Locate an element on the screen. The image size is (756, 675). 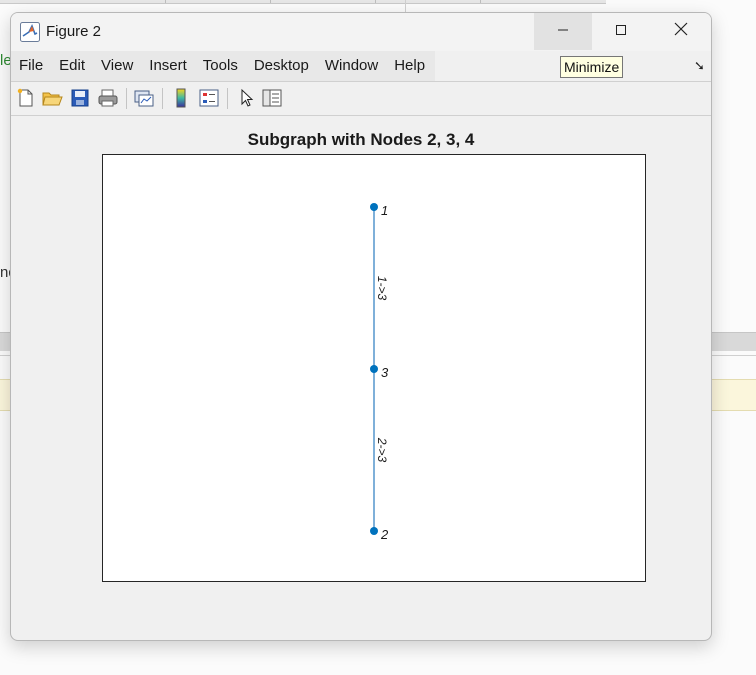
background-text-fragment: le is located at coordinates (5, 60).